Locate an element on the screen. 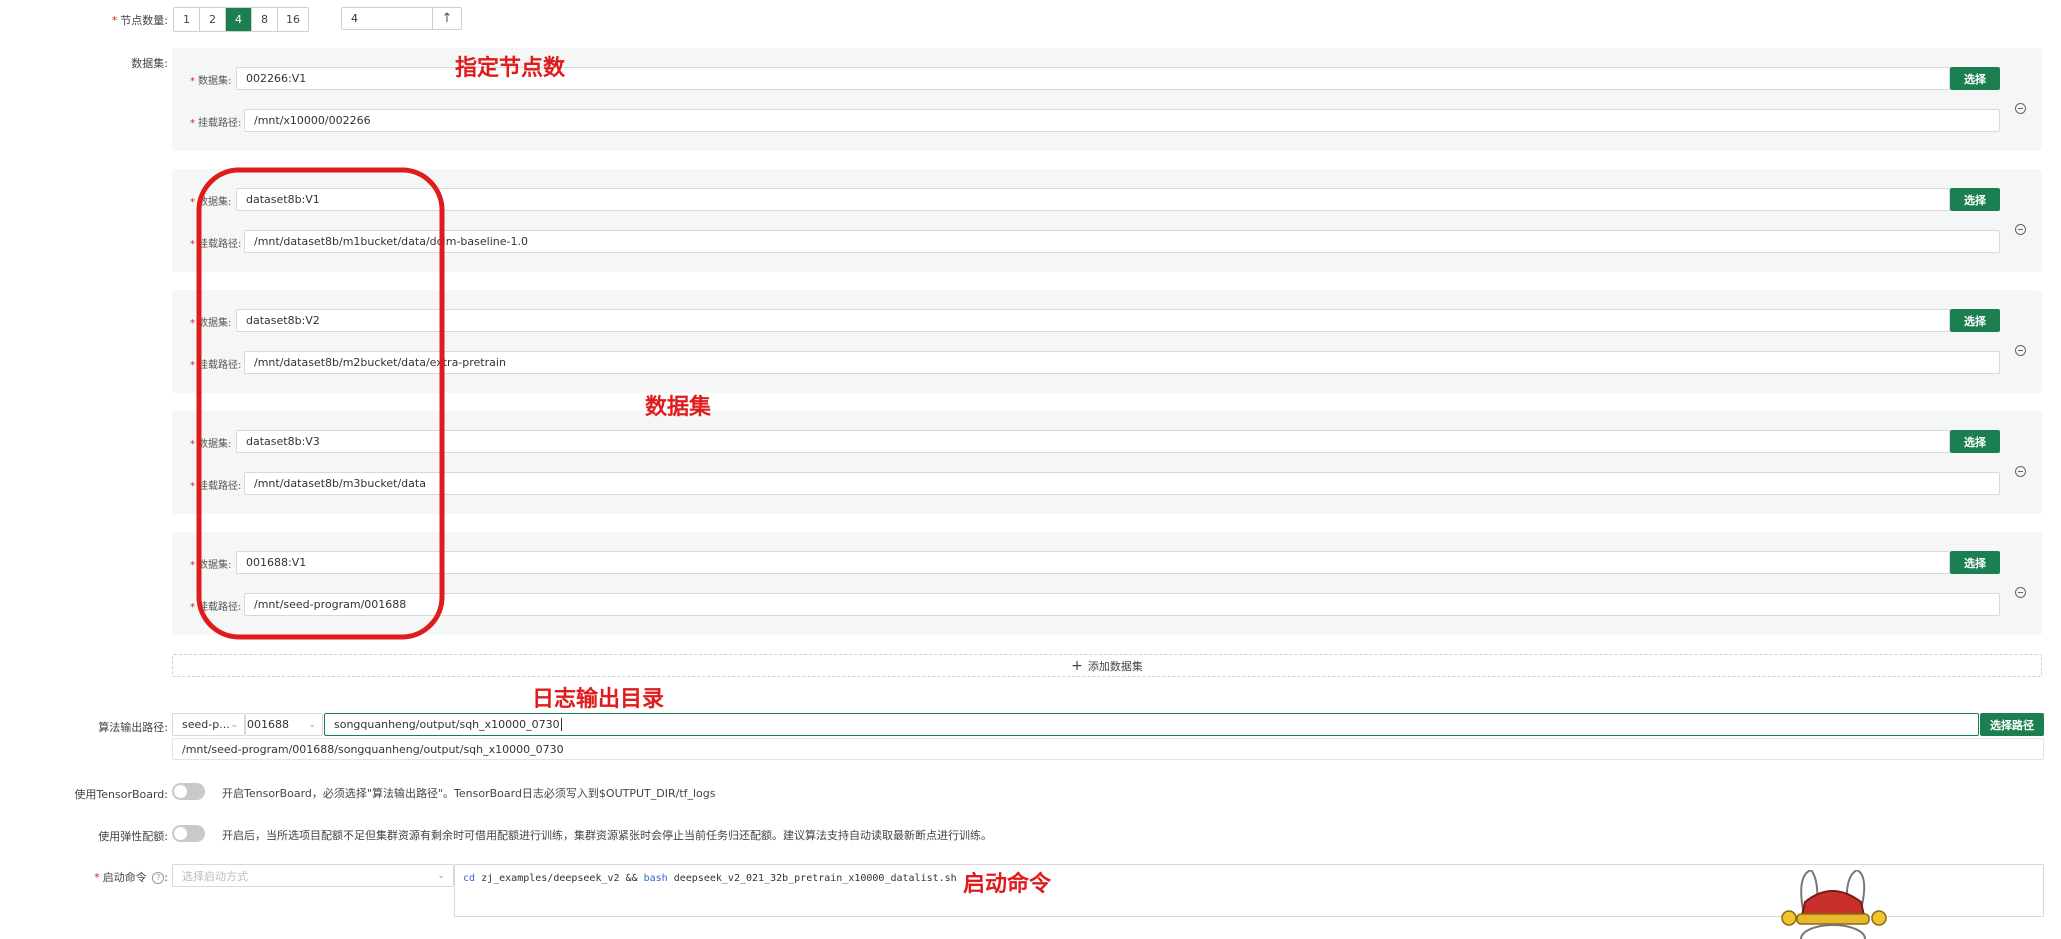 The width and height of the screenshot is (2061, 939). annotation-red-rounded-rect is located at coordinates (320, 403).